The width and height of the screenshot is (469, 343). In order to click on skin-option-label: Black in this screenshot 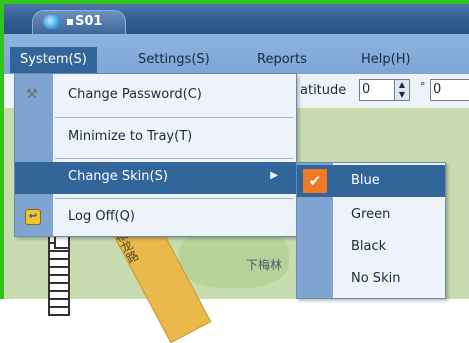, I will do `click(369, 246)`.